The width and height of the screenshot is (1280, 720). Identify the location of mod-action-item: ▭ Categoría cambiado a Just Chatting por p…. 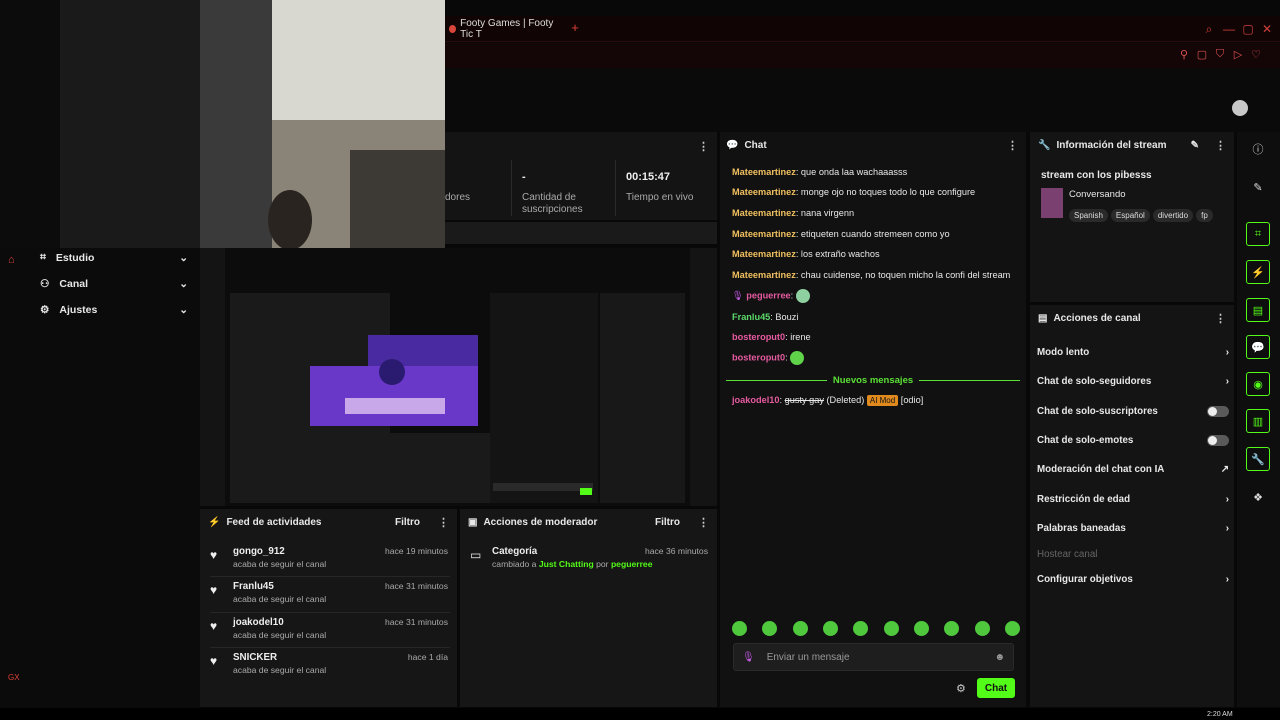
(589, 557).